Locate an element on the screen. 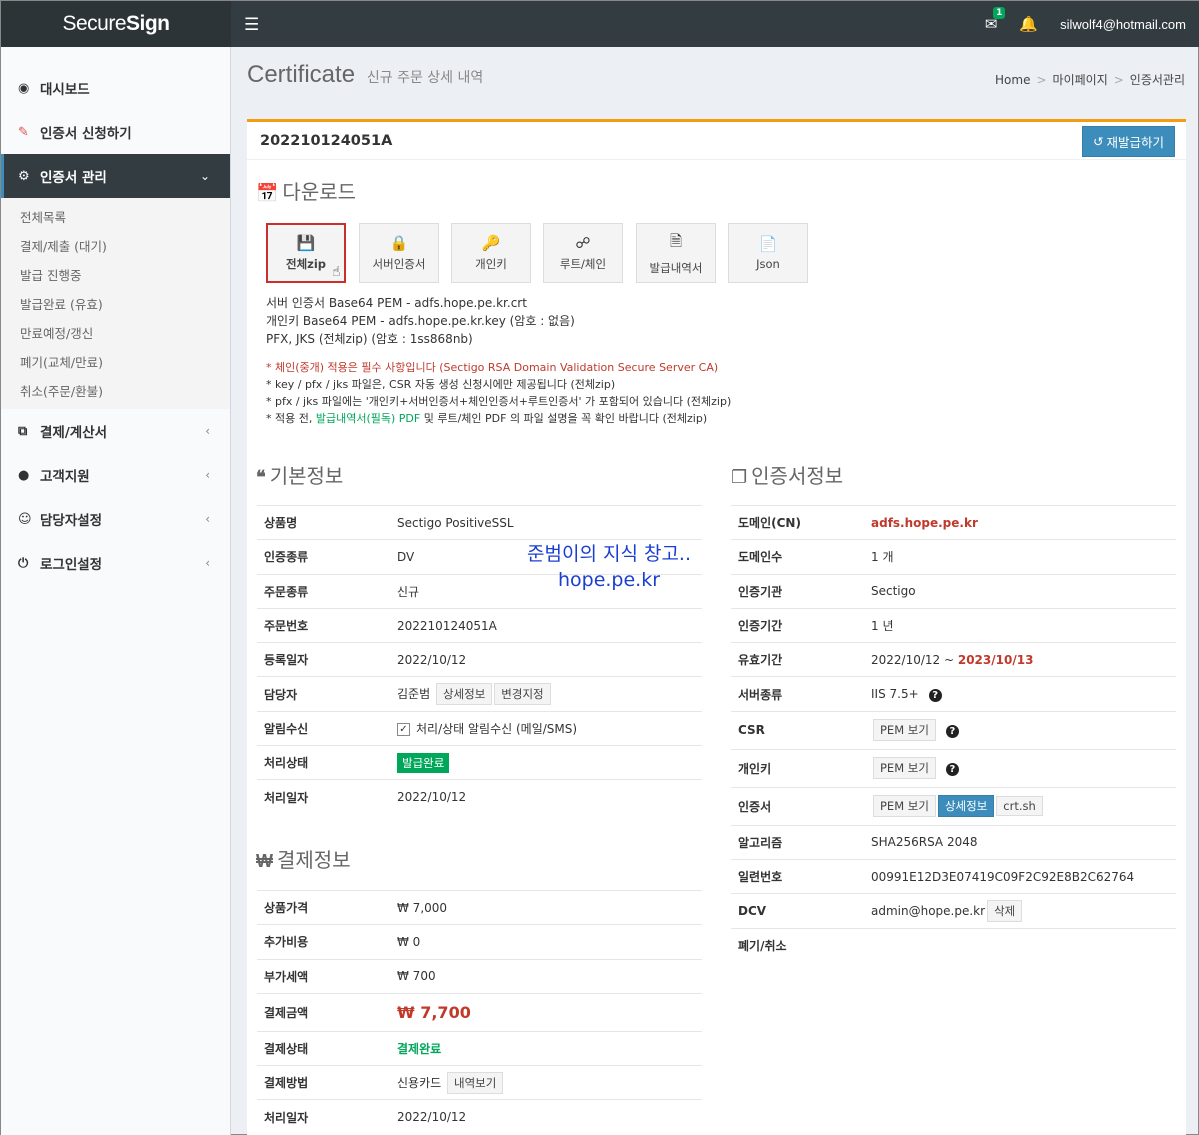 Image resolution: width=1199 pixels, height=1135 pixels. submenu-item: 발급완료 (유효) is located at coordinates (115, 303).